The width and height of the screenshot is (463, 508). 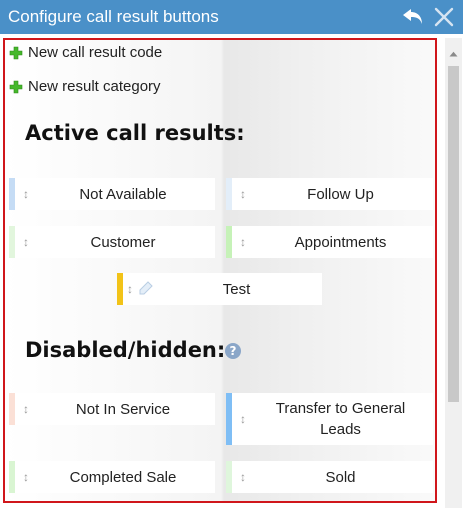 I want to click on result-button-transfer-to-general-leads: ↕ Transfer to General Leads, so click(x=329, y=419).